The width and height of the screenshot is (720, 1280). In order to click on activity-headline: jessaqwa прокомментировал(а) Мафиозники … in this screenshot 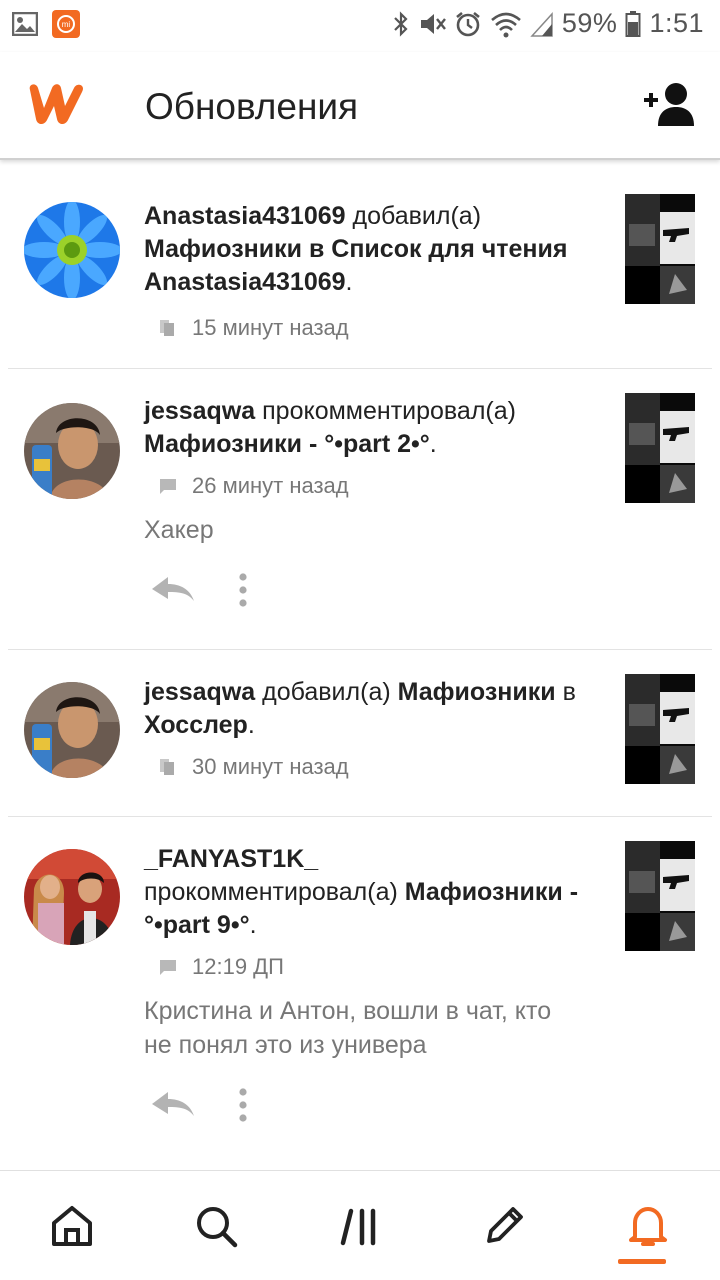, I will do `click(379, 428)`.